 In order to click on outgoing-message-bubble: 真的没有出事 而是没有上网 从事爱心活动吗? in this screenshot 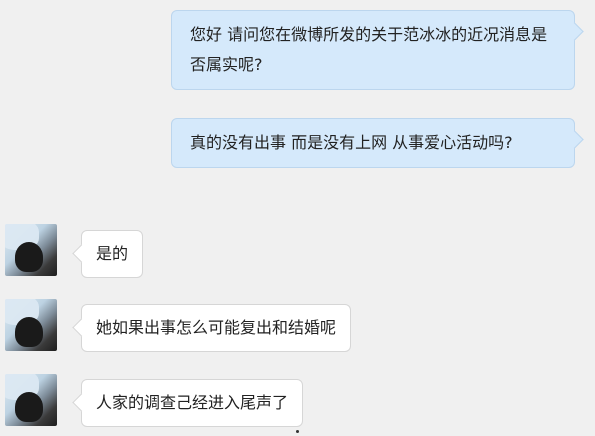, I will do `click(373, 143)`.